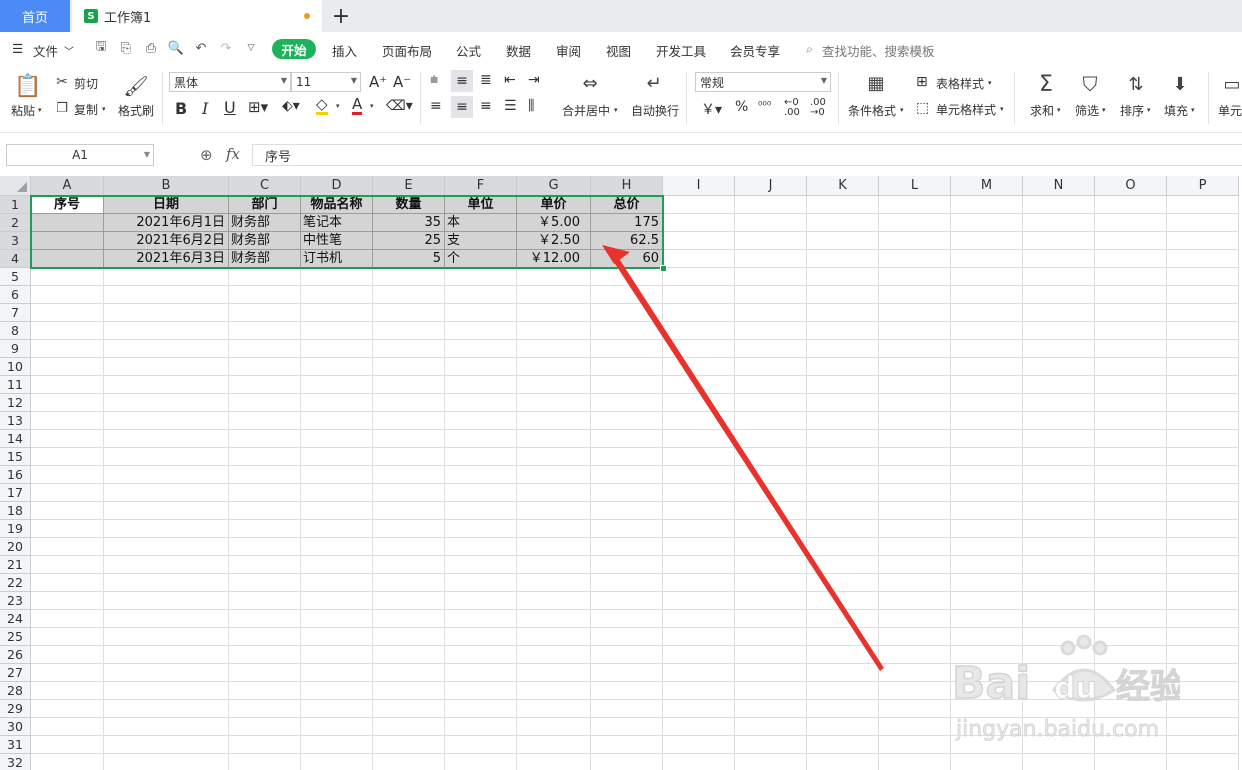  What do you see at coordinates (101, 47) in the screenshot?
I see `save-icon: 🖫` at bounding box center [101, 47].